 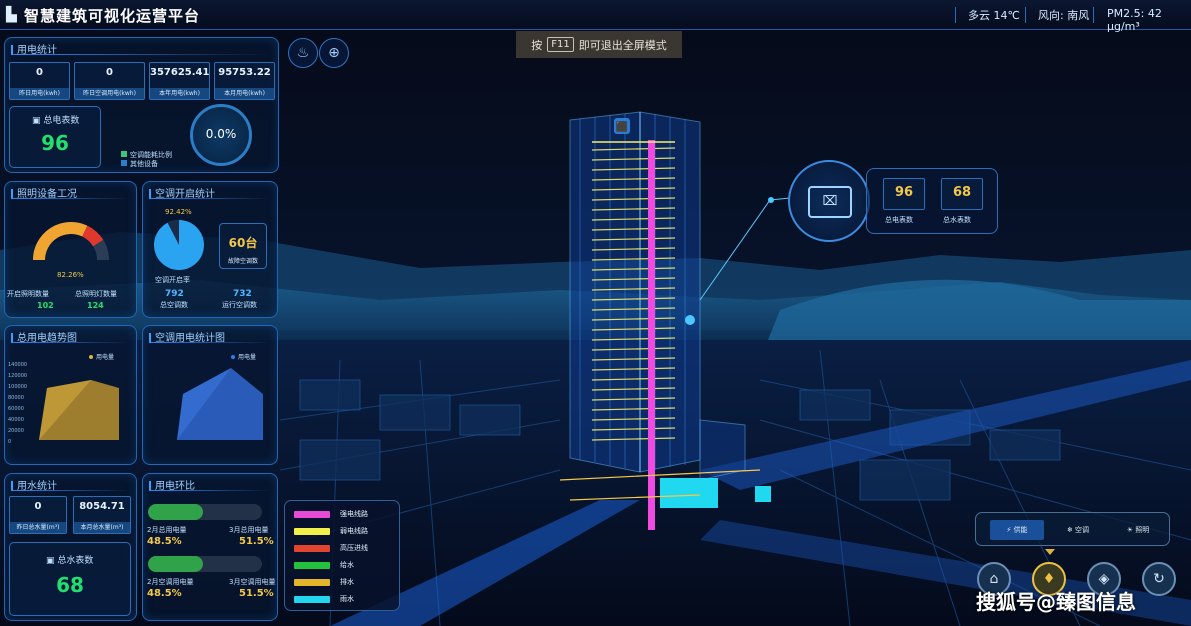 I want to click on ac-total-label: 总空调数, so click(x=174, y=305).